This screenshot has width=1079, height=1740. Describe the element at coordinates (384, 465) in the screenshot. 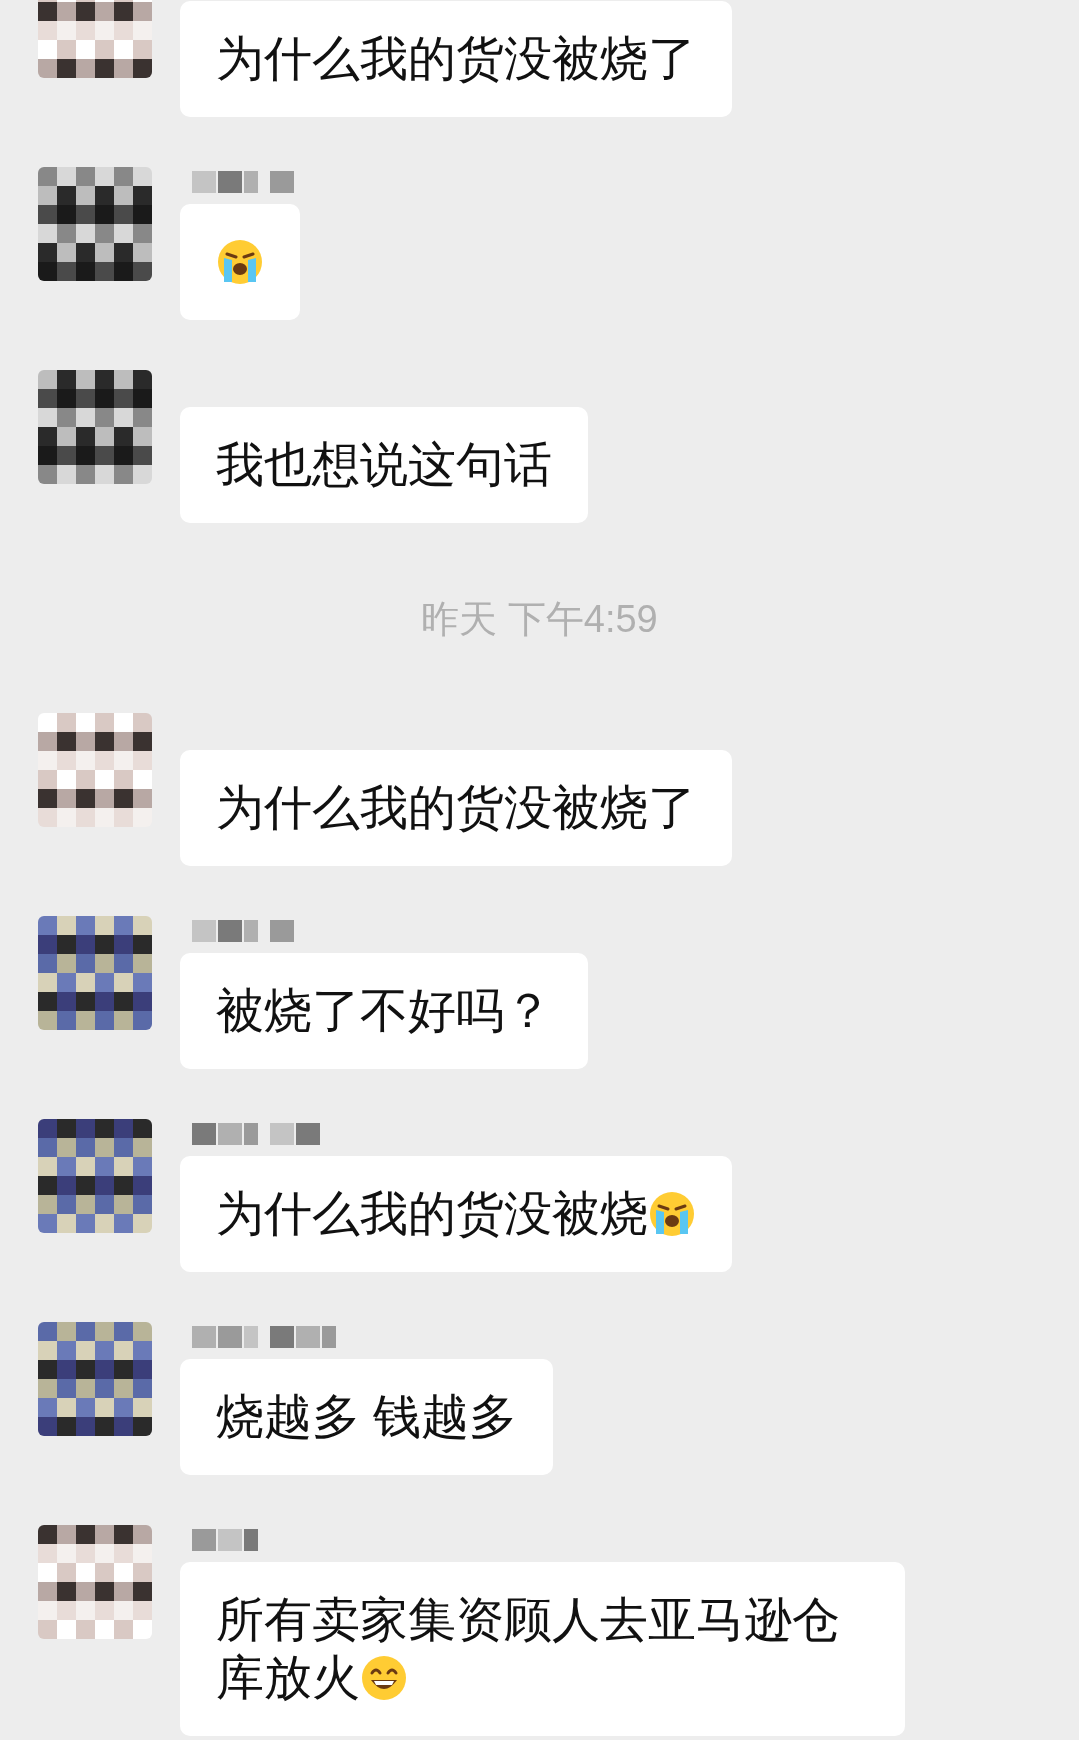

I see `message-bubble: 我也想说这句话` at that location.